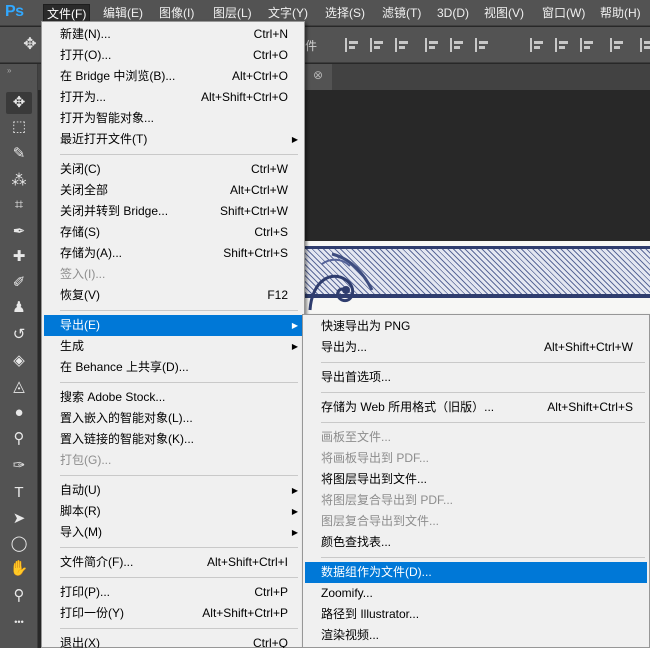 Image resolution: width=650 pixels, height=648 pixels. Describe the element at coordinates (173, 592) in the screenshot. I see `file-menu-item-30-p: 打印(P)... Ctrl+P` at that location.